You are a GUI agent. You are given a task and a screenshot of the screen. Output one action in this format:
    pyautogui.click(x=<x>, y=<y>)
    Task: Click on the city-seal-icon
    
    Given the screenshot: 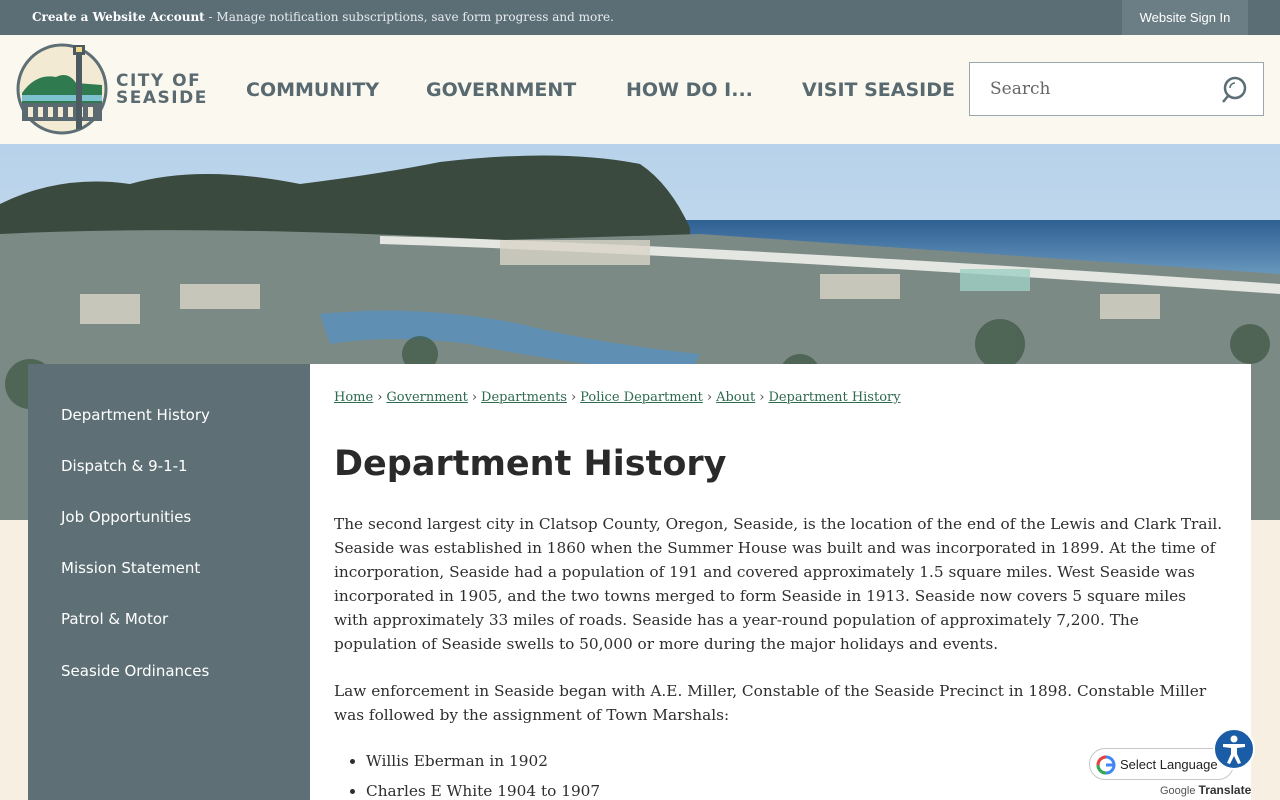 What is the action you would take?
    pyautogui.click(x=62, y=89)
    